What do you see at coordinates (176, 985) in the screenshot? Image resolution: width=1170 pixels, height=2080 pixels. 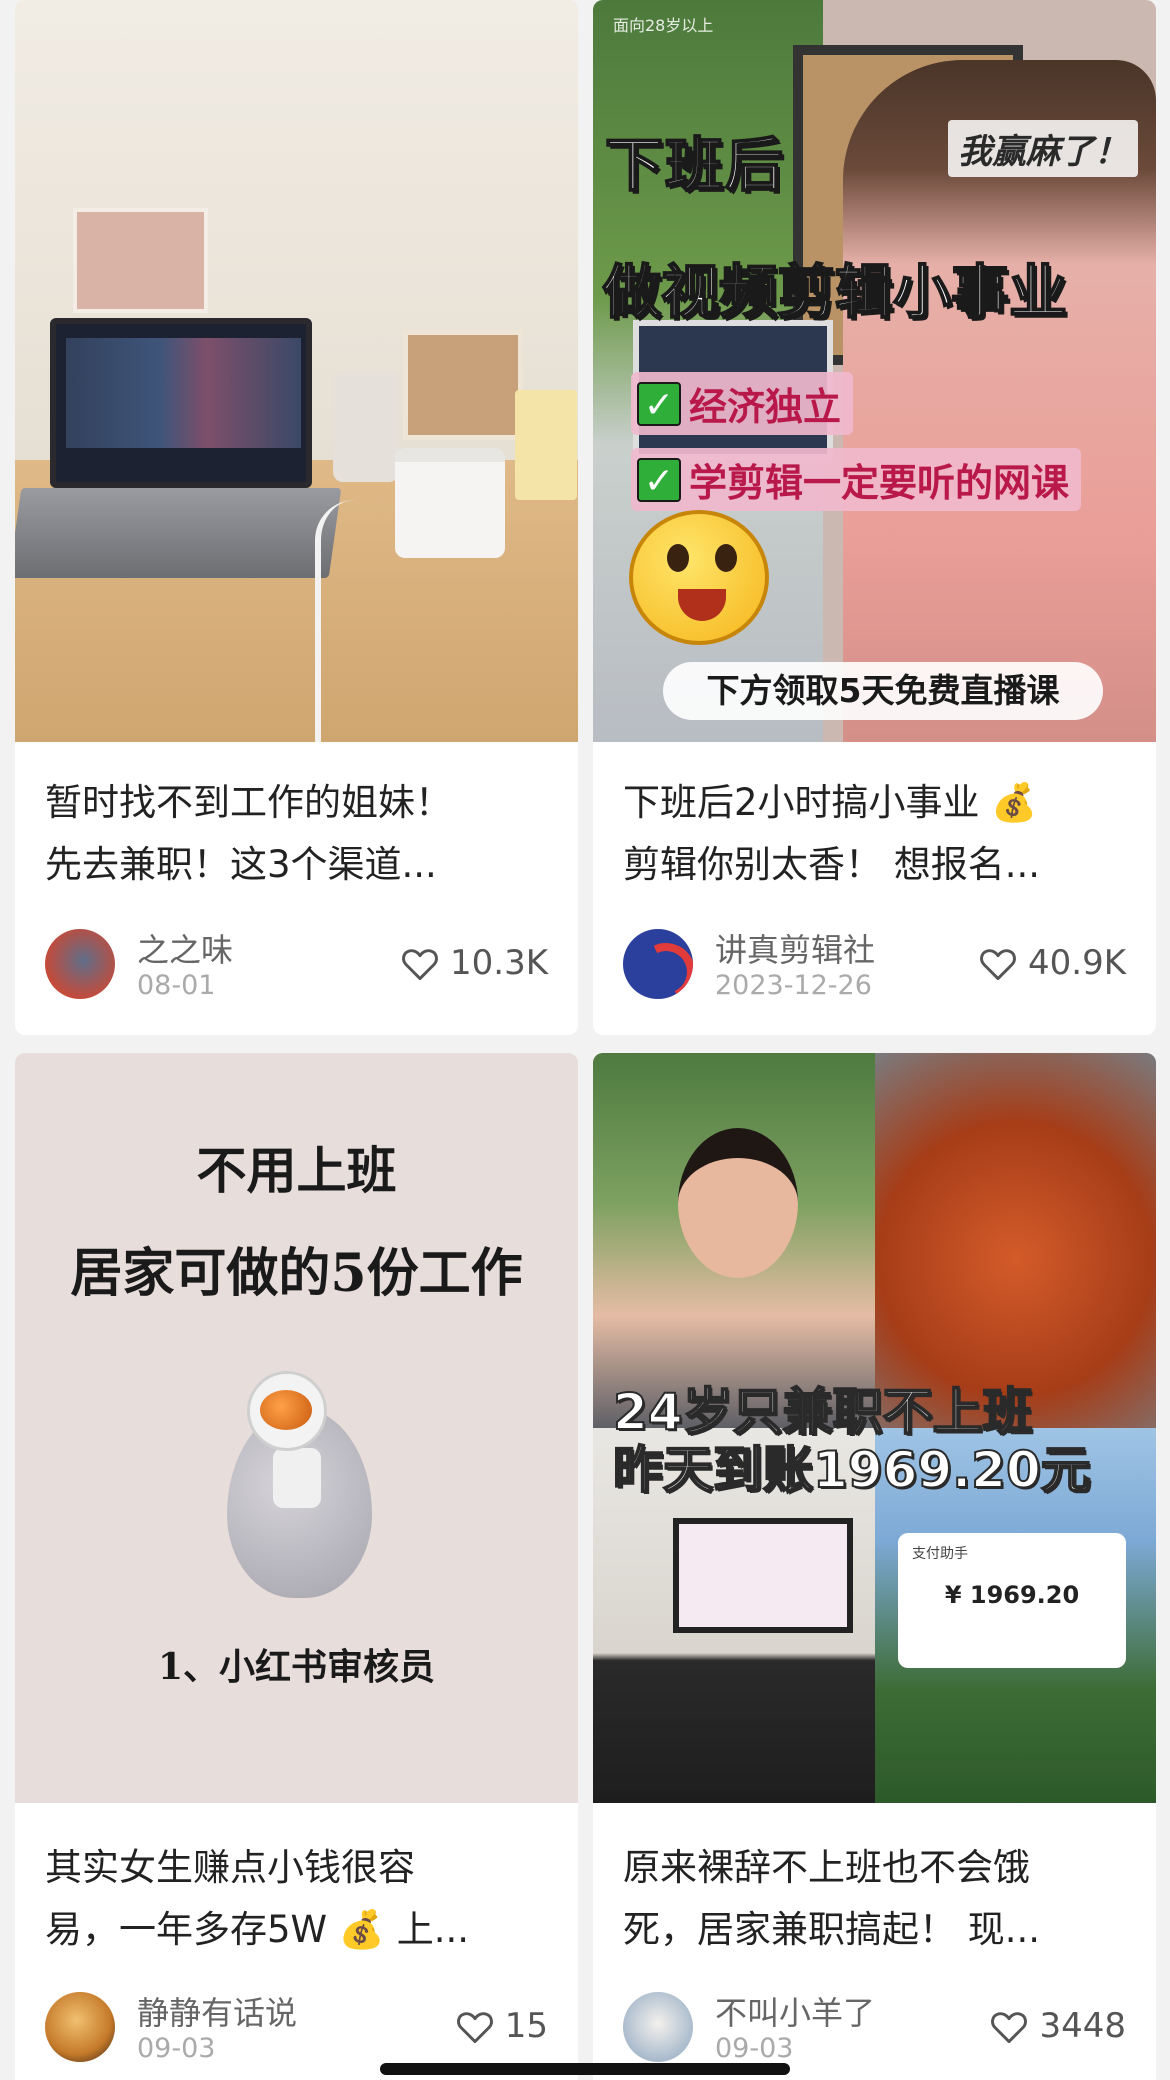 I see `post-date: 08-01` at bounding box center [176, 985].